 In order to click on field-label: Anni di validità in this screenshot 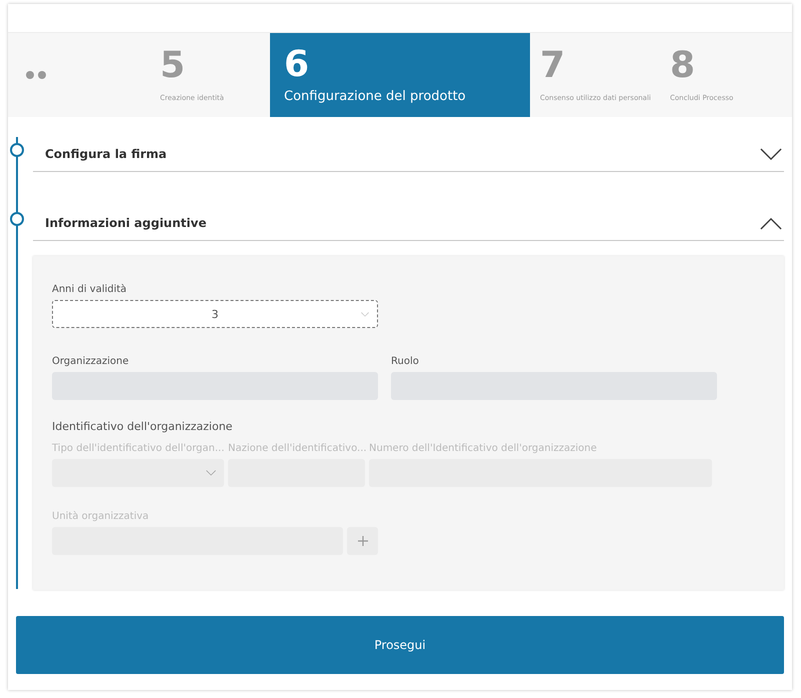, I will do `click(90, 289)`.